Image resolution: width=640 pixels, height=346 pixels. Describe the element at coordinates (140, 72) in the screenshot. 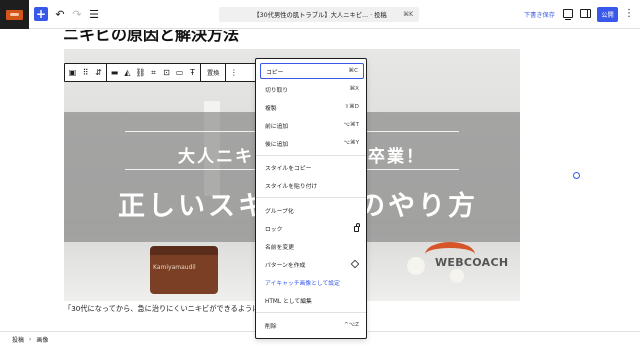

I see `link-icon: ⛓` at that location.